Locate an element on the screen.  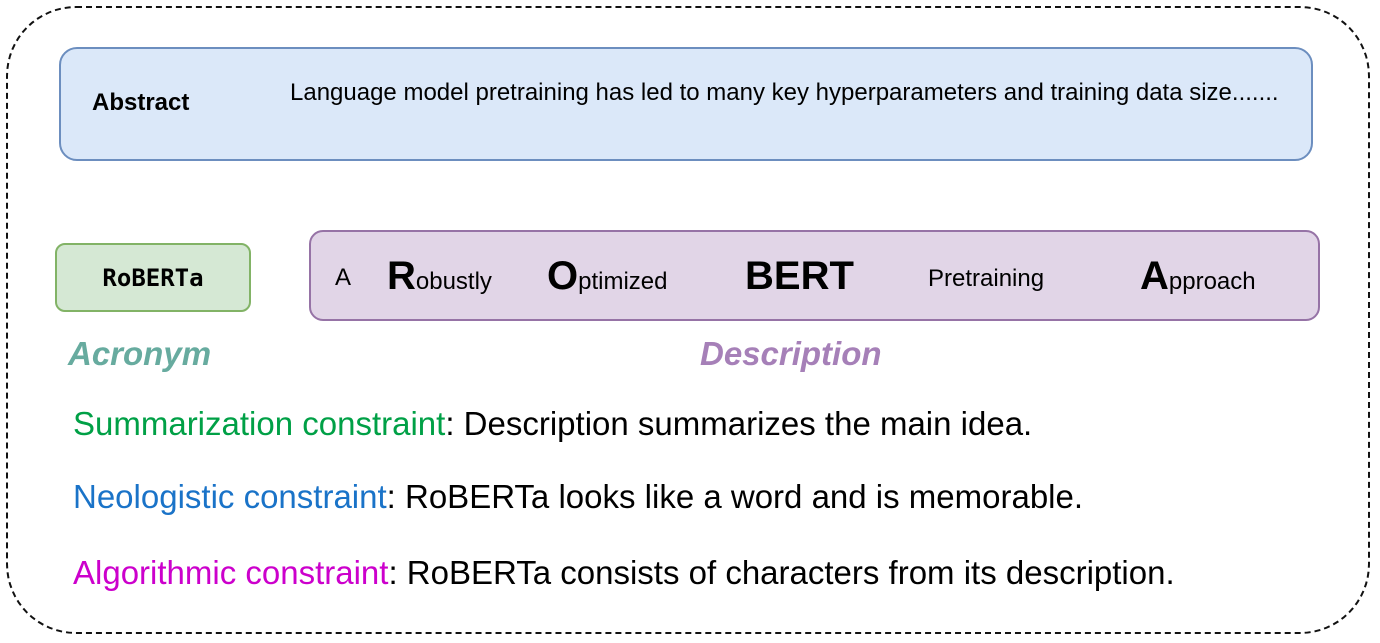
algorithmic-constraint-name: Algorithmic constraint is located at coordinates (231, 572).